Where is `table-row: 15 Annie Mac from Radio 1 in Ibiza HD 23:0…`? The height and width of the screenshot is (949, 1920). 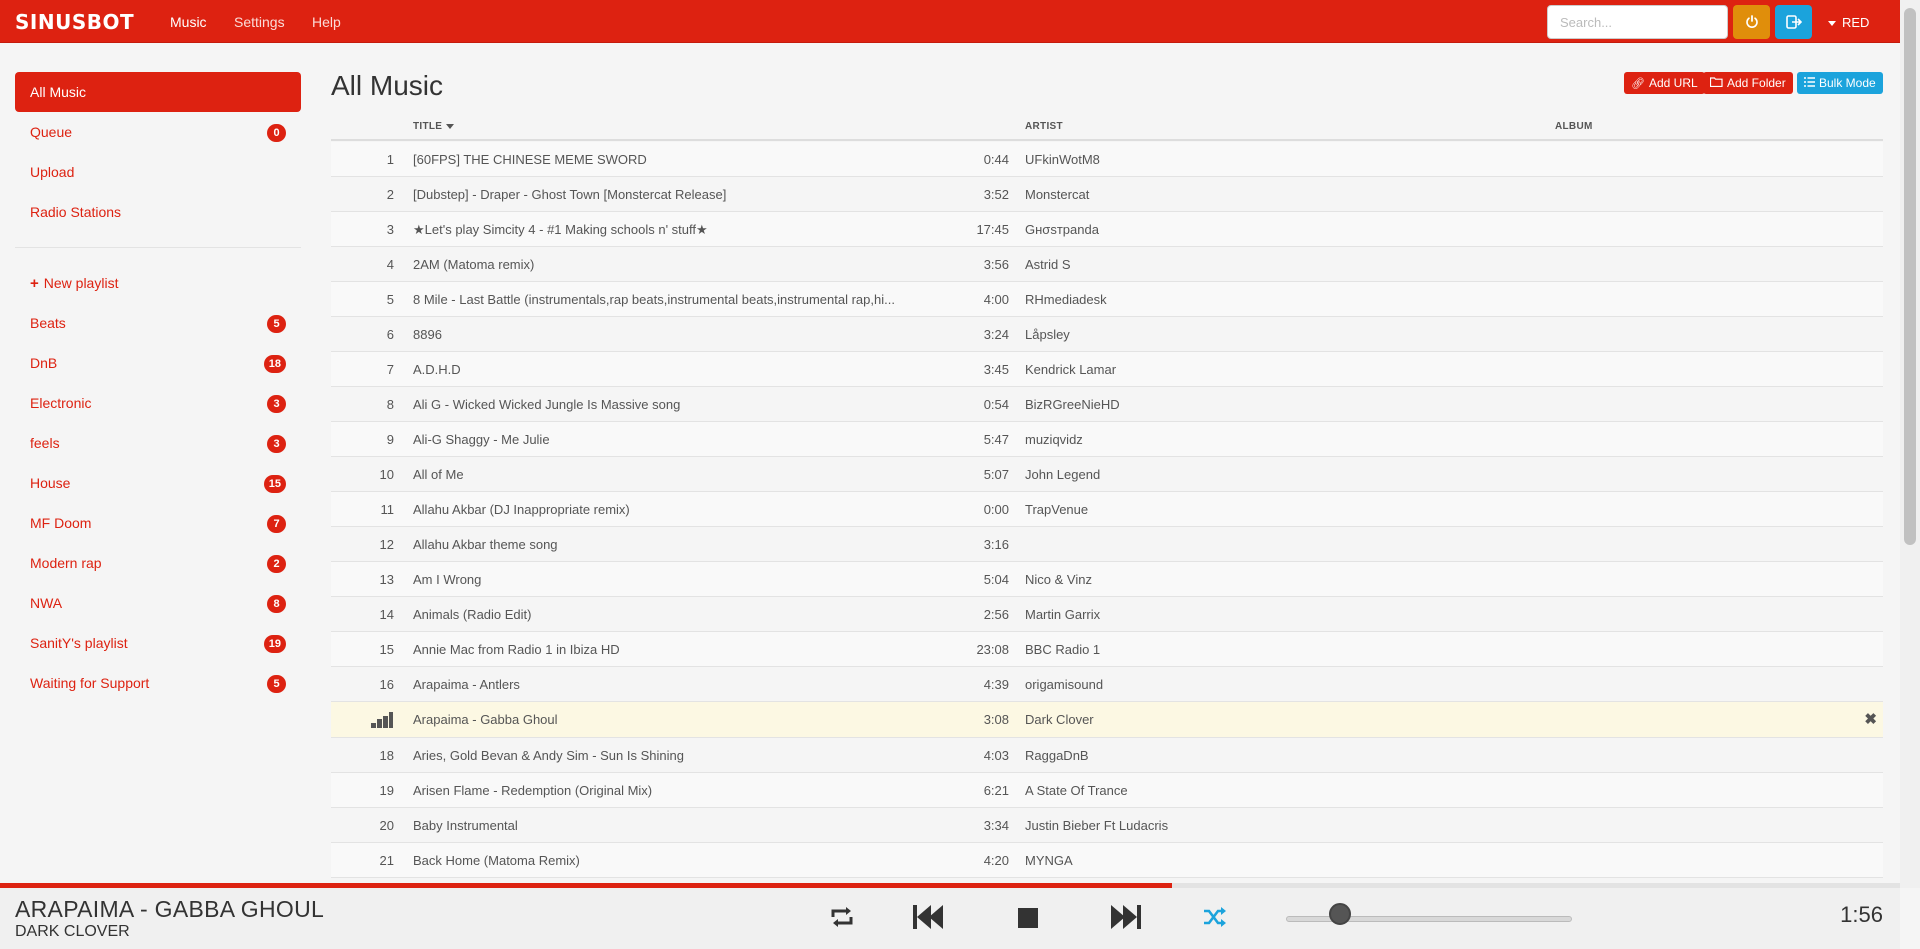 table-row: 15 Annie Mac from Radio 1 in Ibiza HD 23:0… is located at coordinates (1107, 649).